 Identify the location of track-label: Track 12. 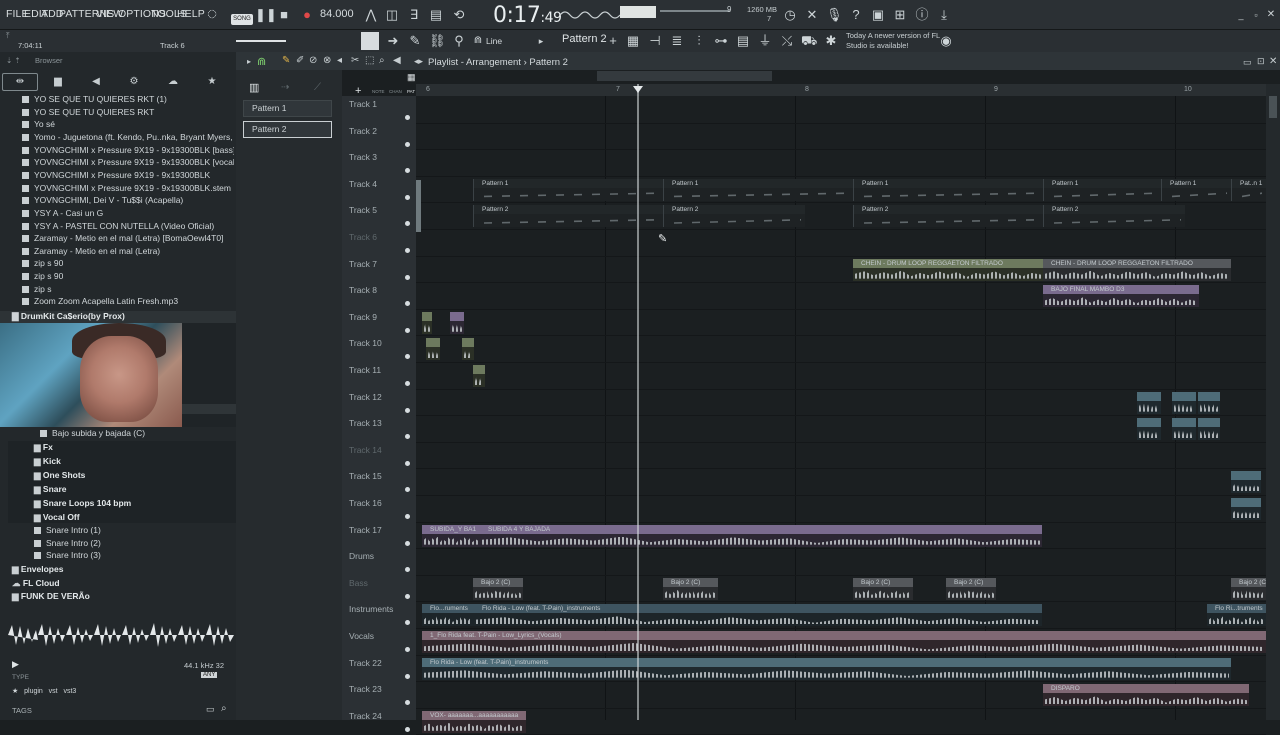
(365, 397).